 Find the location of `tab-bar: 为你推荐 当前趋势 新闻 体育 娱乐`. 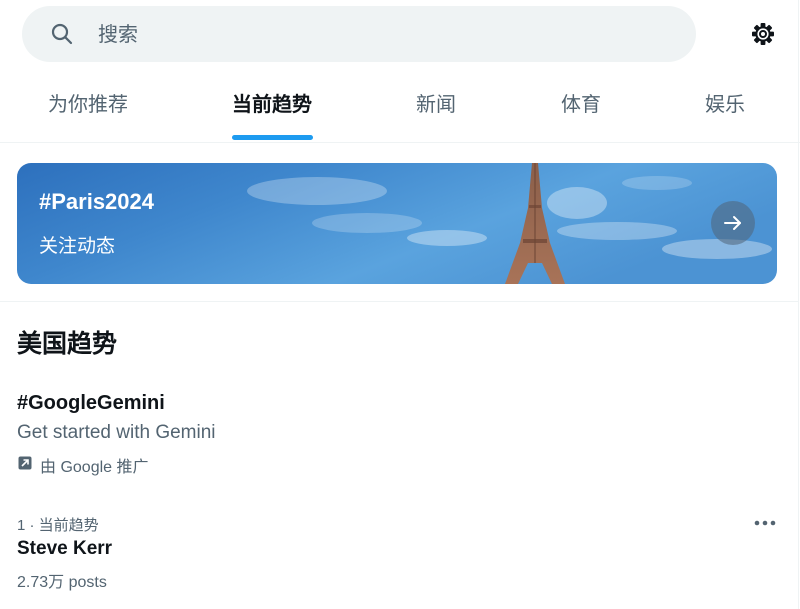

tab-bar: 为你推荐 当前趋势 新闻 体育 娱乐 is located at coordinates (400, 107).